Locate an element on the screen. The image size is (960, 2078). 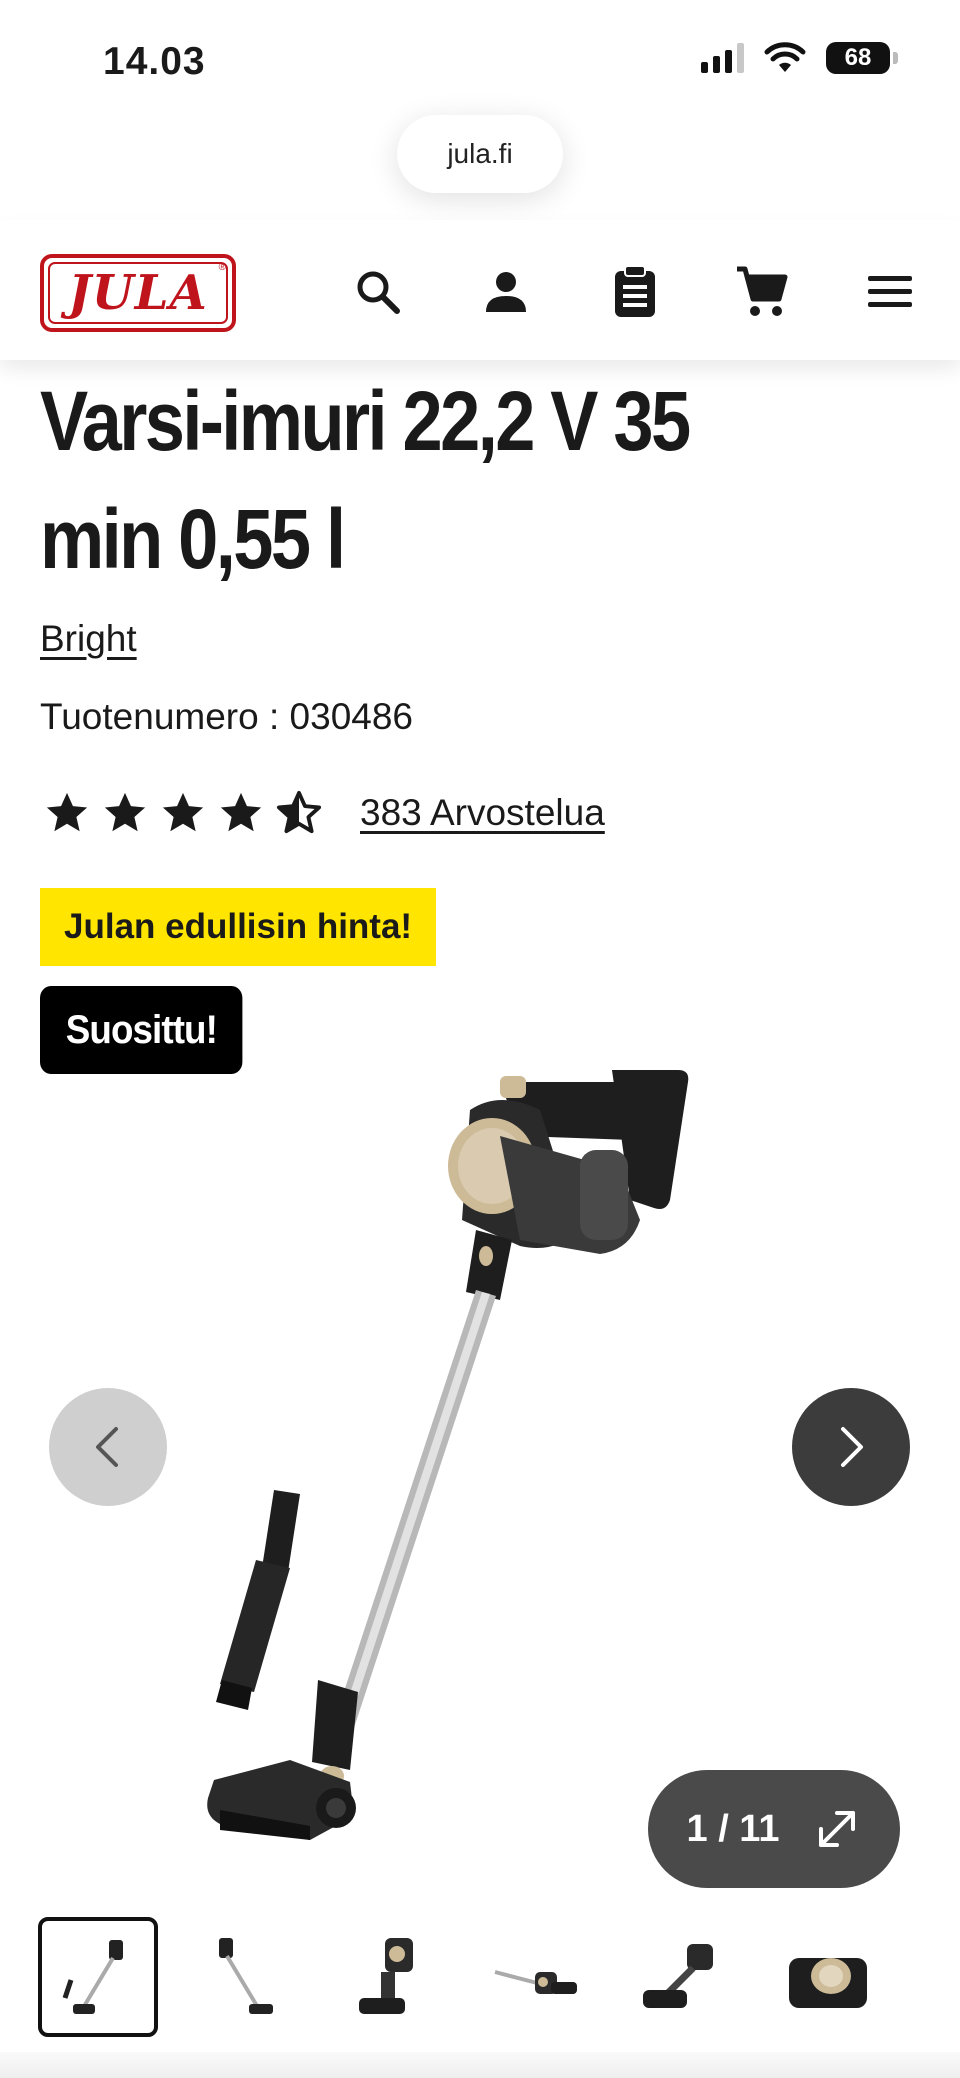
thumbnail-strip is located at coordinates (473, 1977).